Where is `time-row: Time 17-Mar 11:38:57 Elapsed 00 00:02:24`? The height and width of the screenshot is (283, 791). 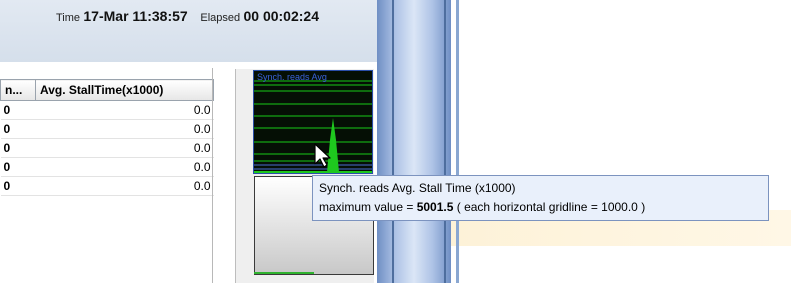 time-row: Time 17-Mar 11:38:57 Elapsed 00 00:02:24 is located at coordinates (187, 16).